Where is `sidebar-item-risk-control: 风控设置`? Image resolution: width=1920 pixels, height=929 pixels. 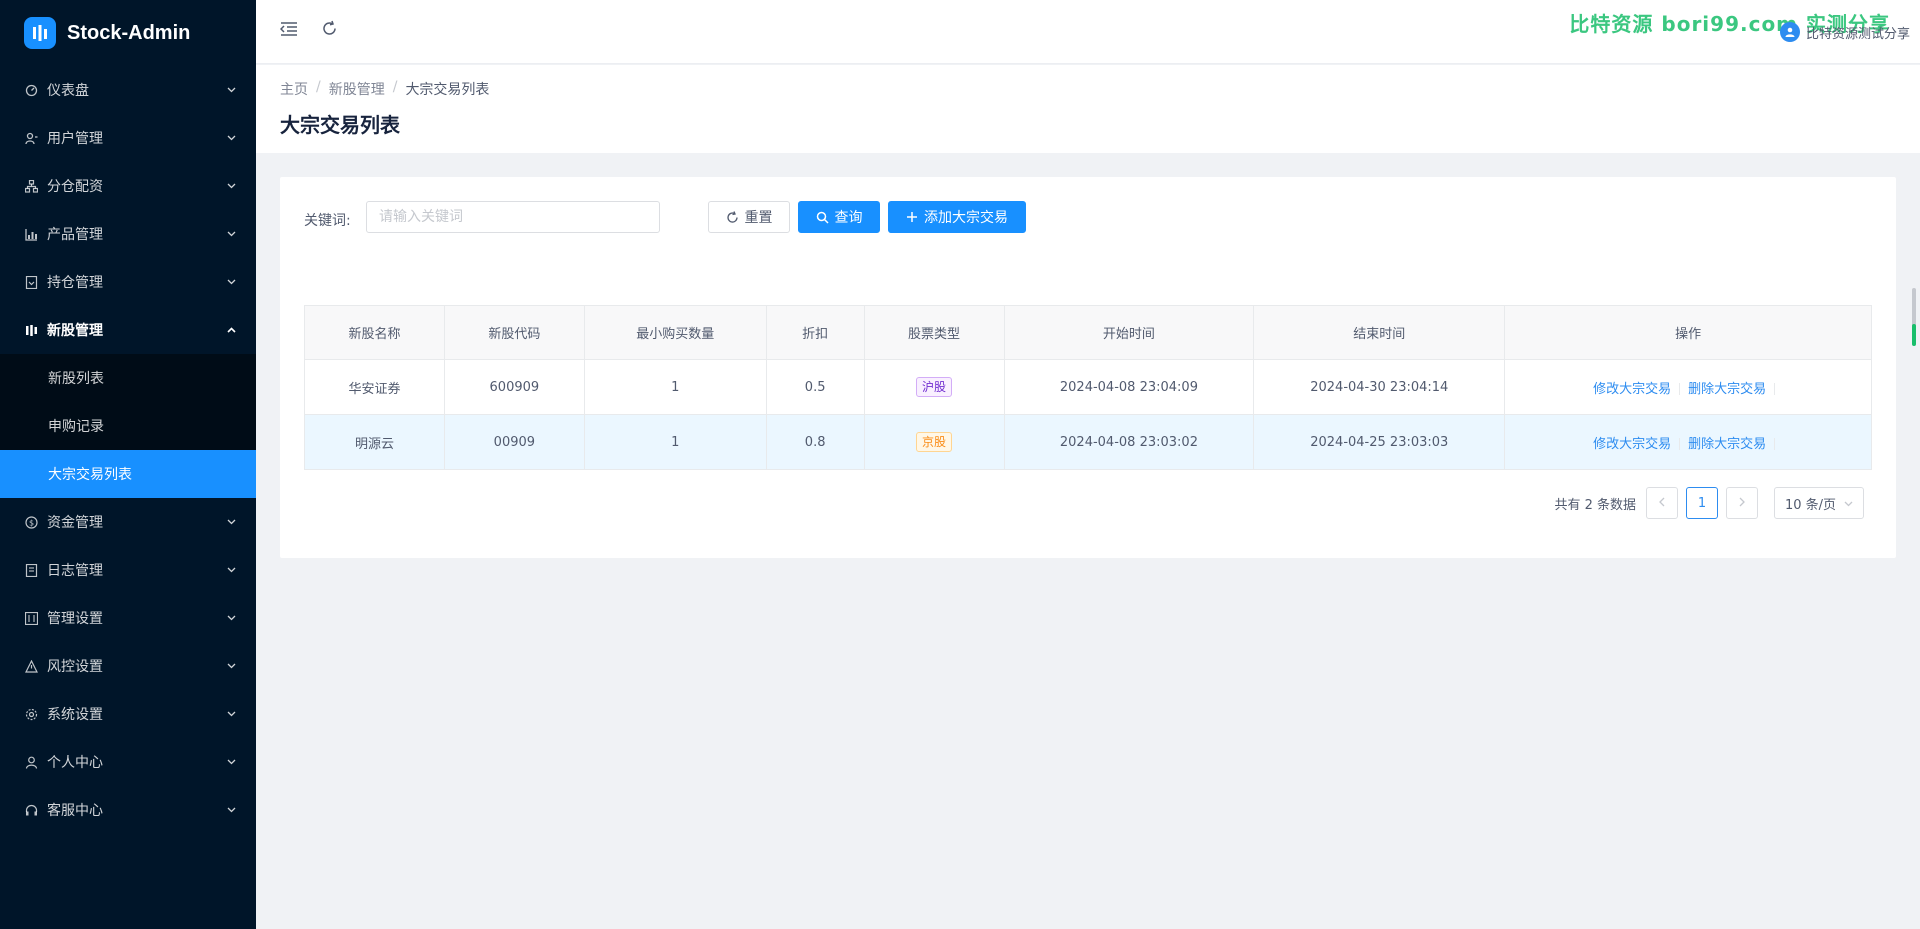
sidebar-item-risk-control: 风控设置 is located at coordinates (128, 666).